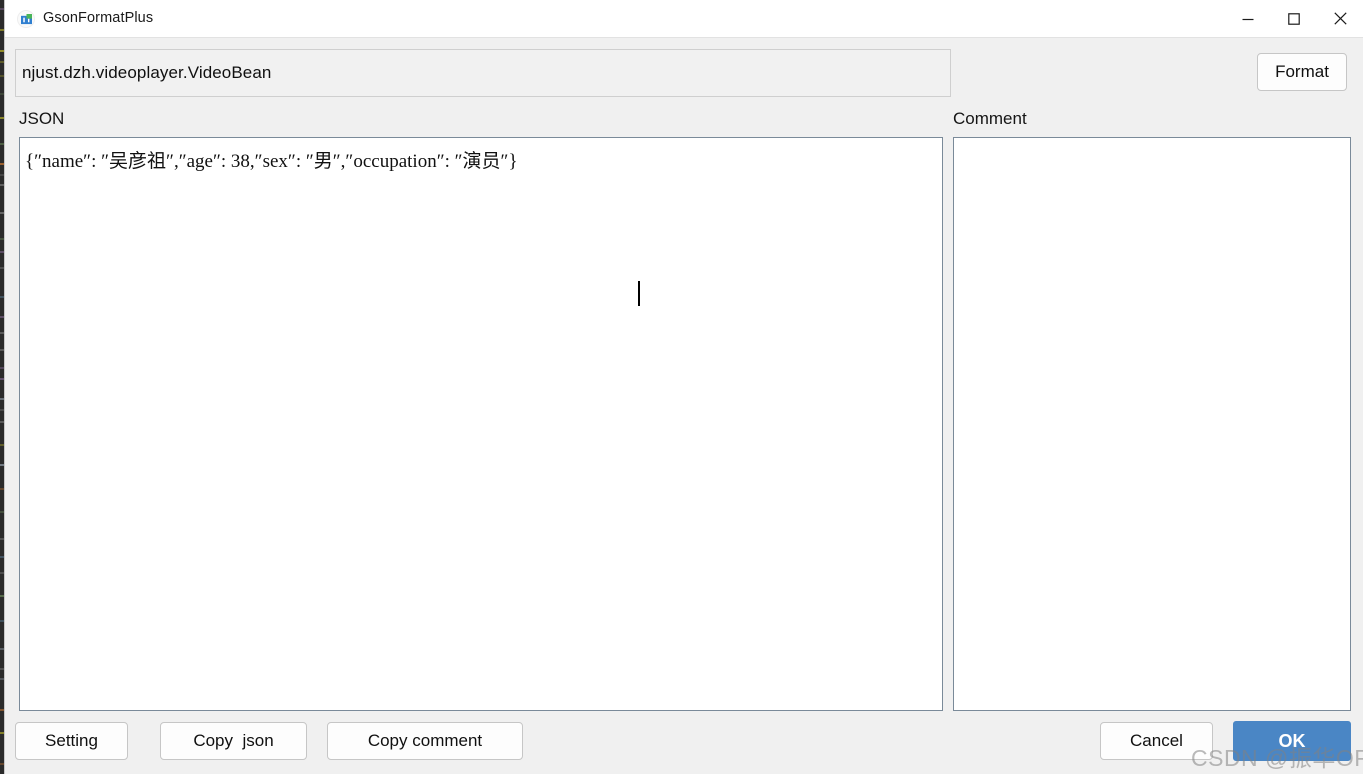 The image size is (1363, 774). Describe the element at coordinates (42, 118) in the screenshot. I see `json-panel-label: JSON` at that location.